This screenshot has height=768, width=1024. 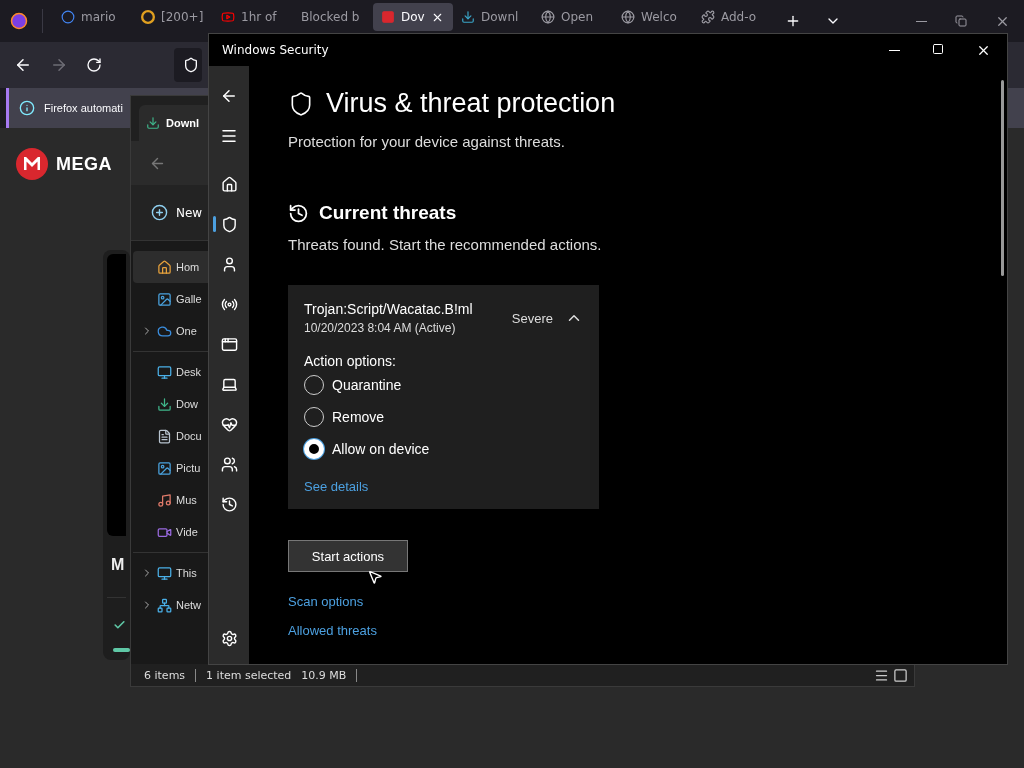 I want to click on forward-icon, so click(x=59, y=65).